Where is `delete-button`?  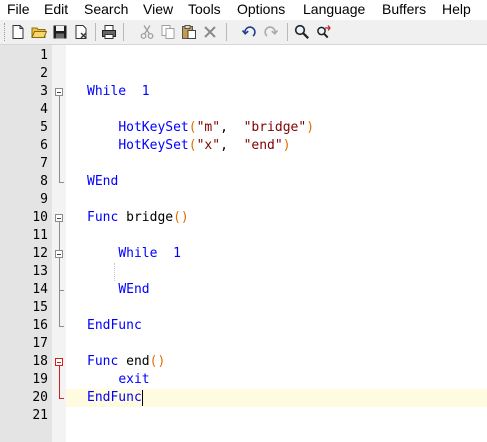
delete-button is located at coordinates (210, 32).